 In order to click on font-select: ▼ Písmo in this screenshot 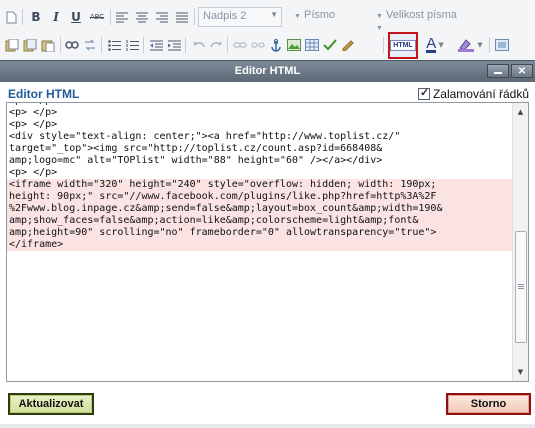, I will do `click(327, 17)`.